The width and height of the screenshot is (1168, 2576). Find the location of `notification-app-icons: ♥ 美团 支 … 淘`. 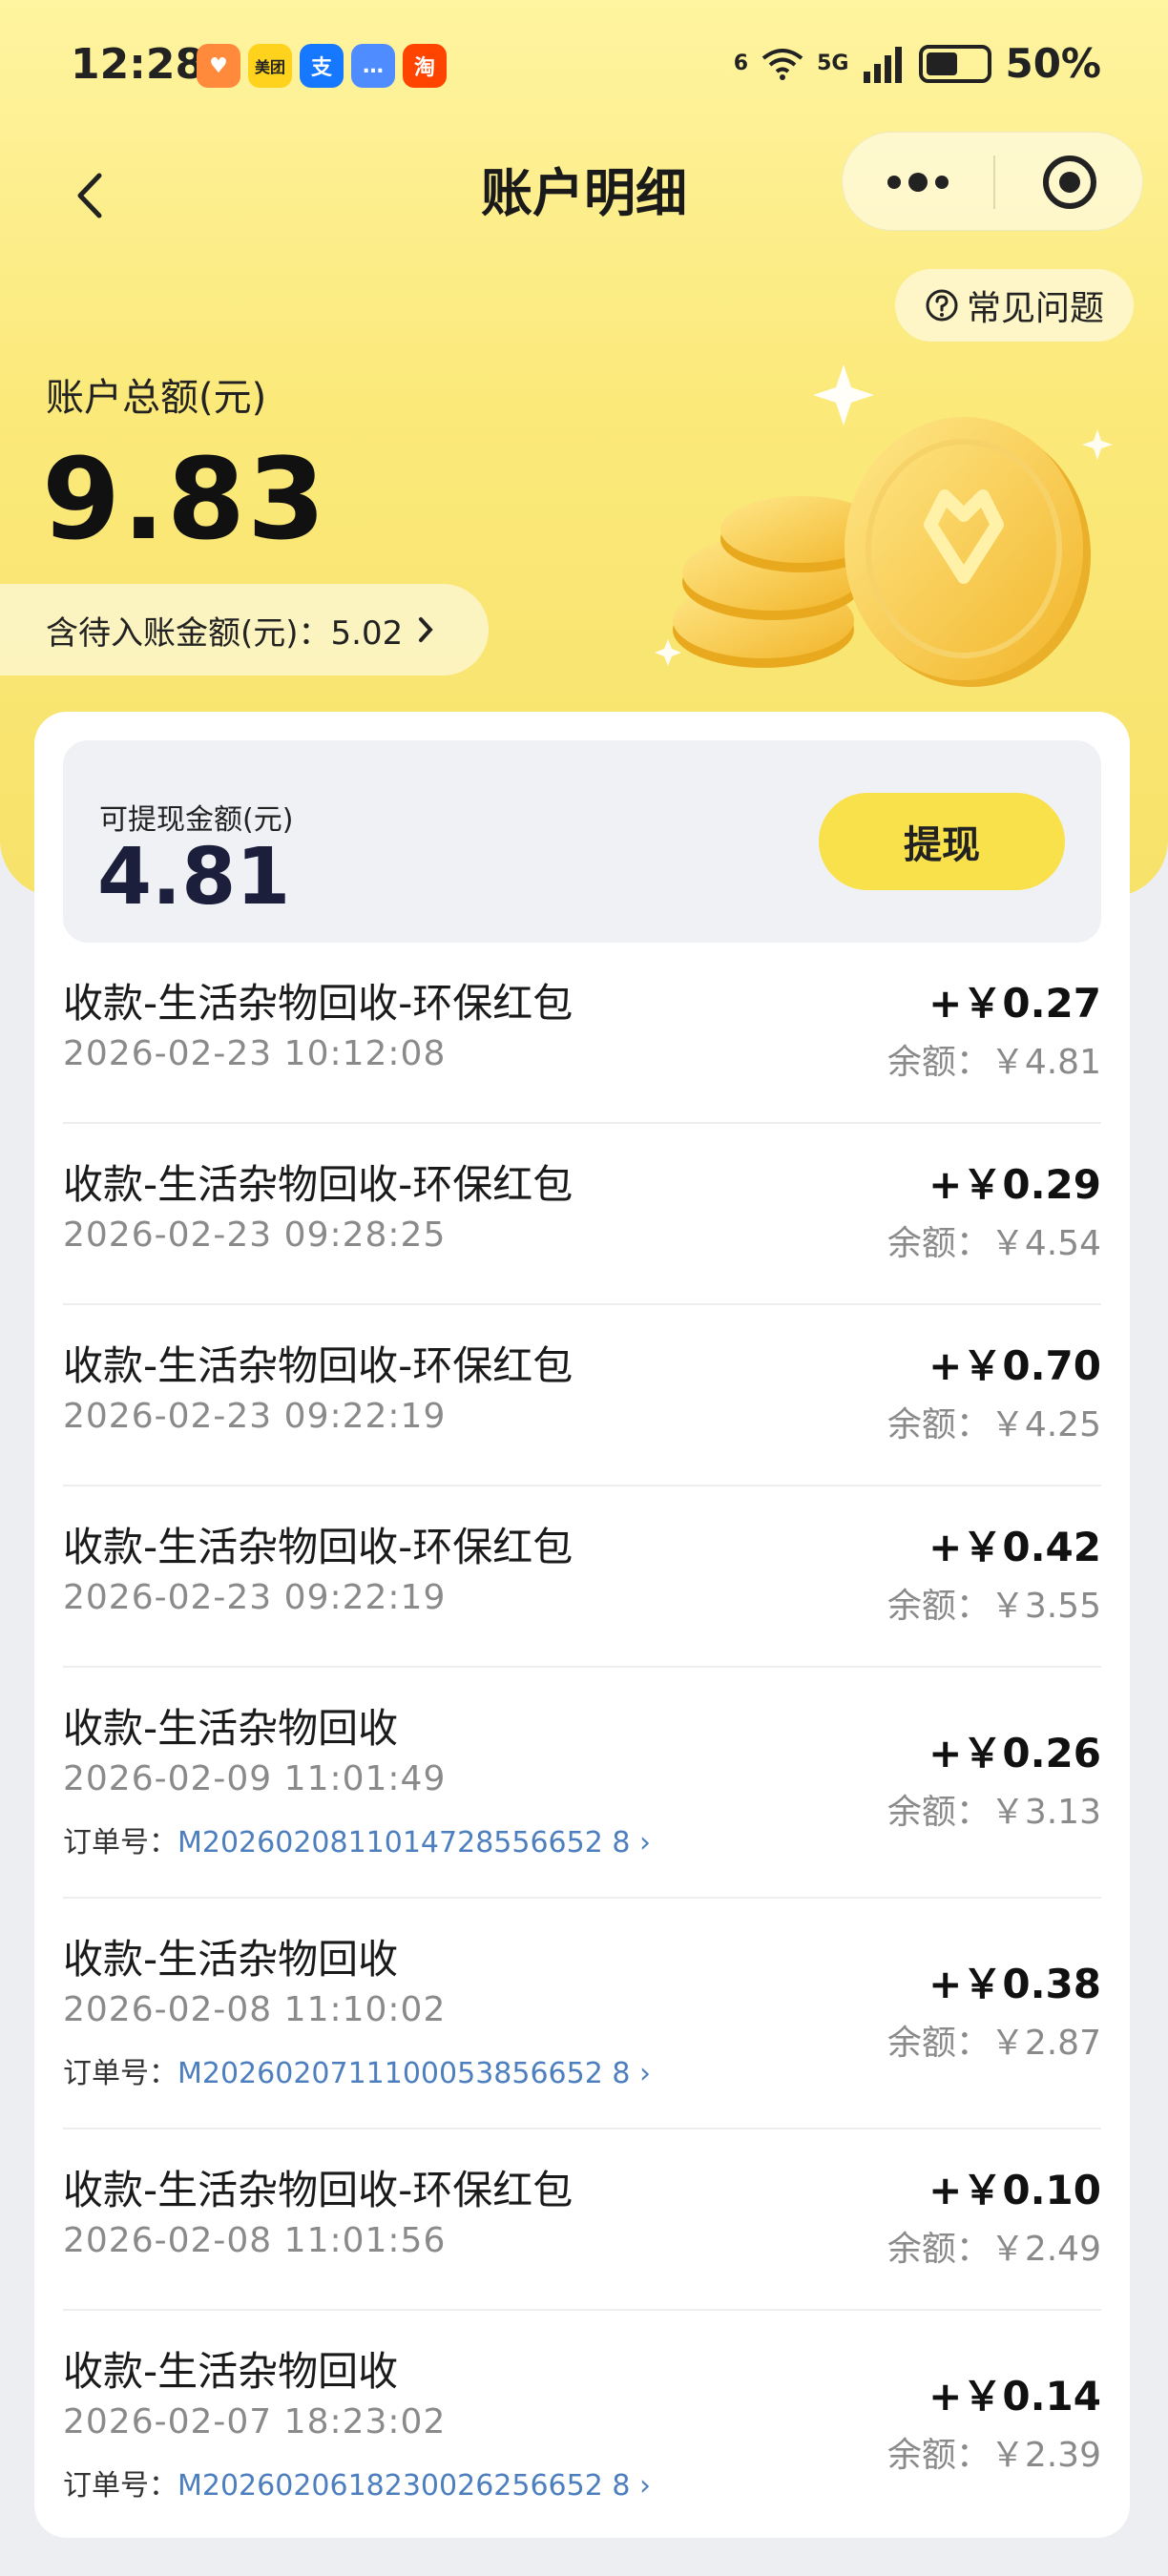

notification-app-icons: ♥ 美团 支 … 淘 is located at coordinates (322, 66).